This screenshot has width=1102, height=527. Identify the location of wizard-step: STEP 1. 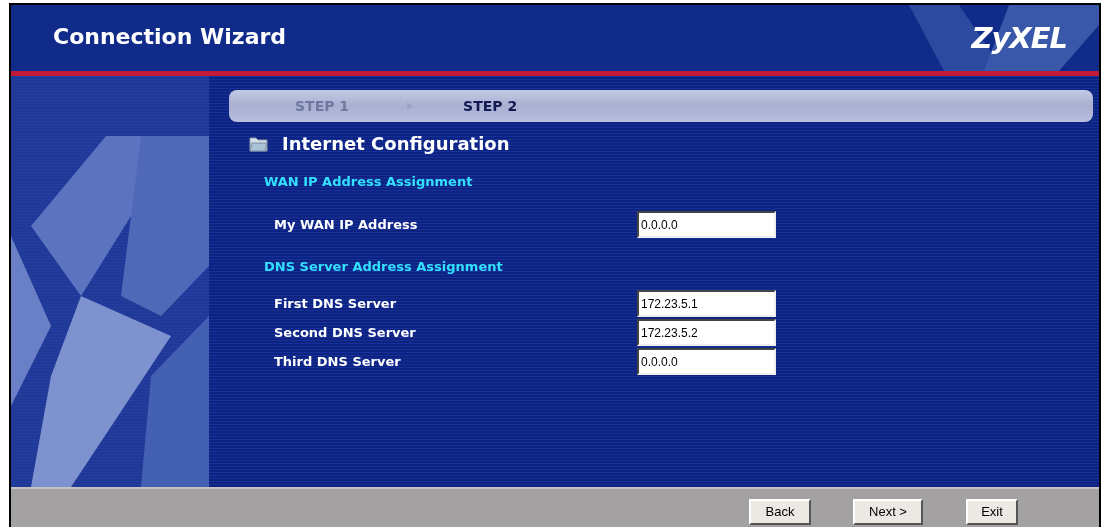
(322, 106).